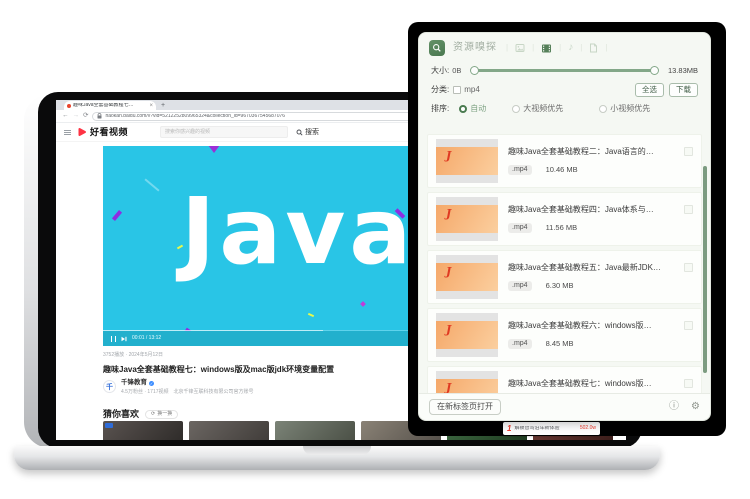 This screenshot has width=750, height=499. Describe the element at coordinates (564, 45) in the screenshot. I see `panel-header: 资源嗅探 | | | ♪ | |` at that location.